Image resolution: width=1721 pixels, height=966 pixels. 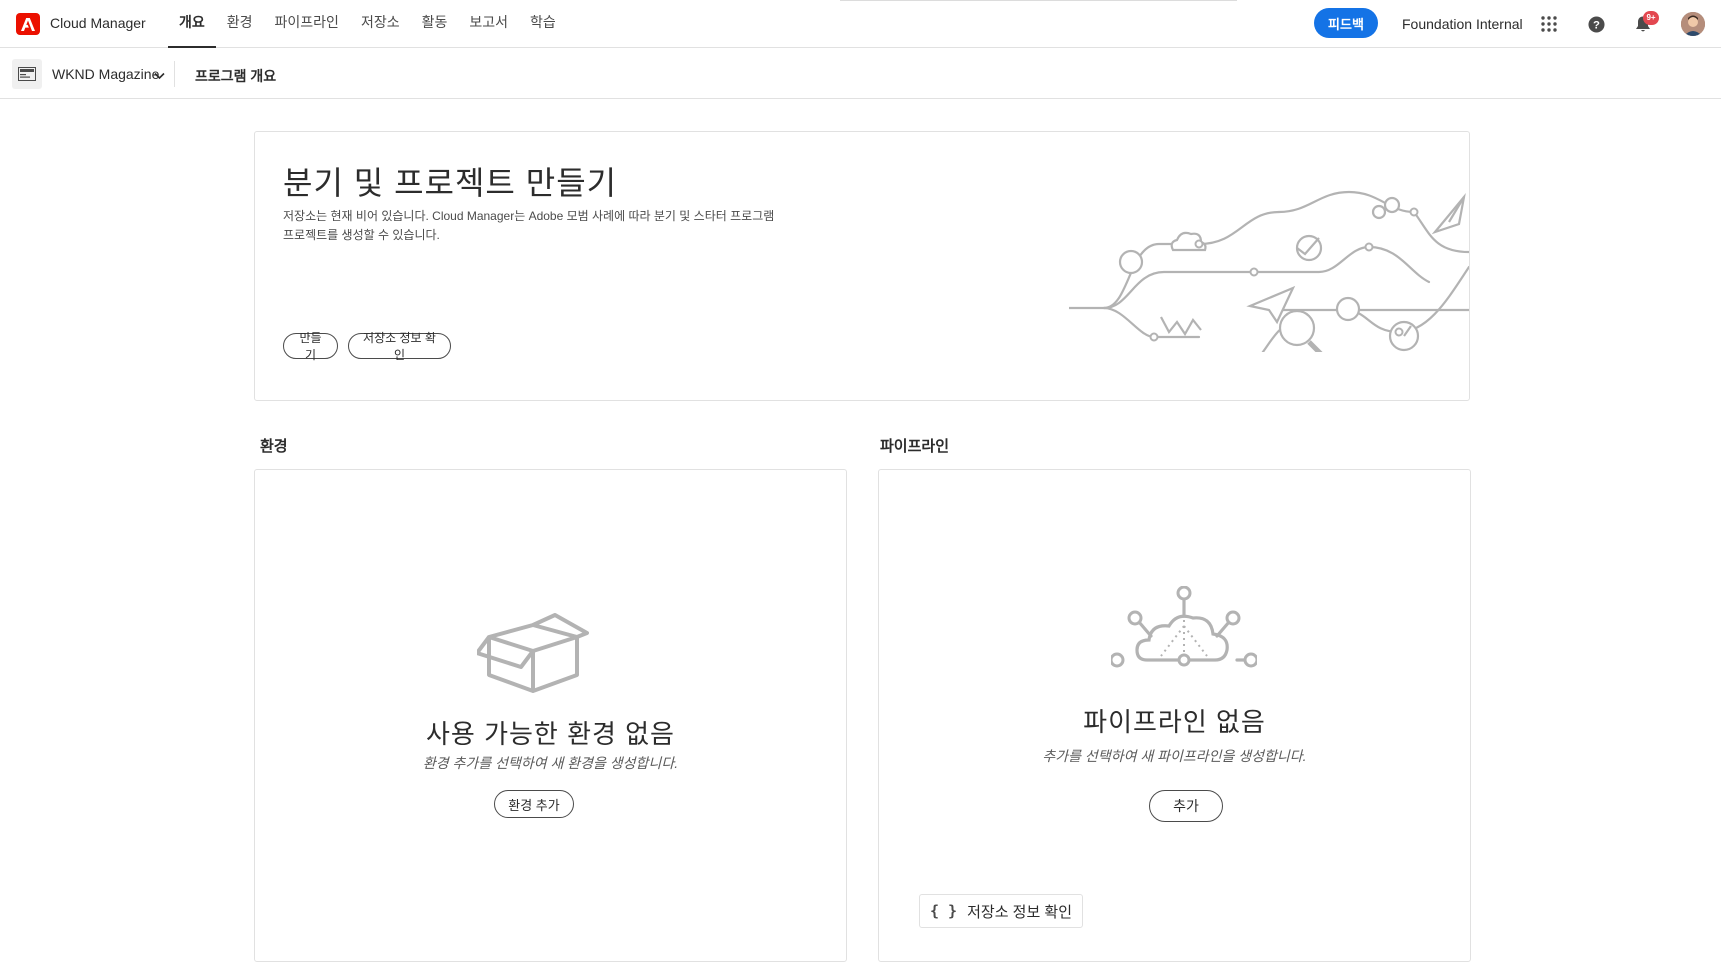 I want to click on org-switcher: Foundation Internal, so click(x=1462, y=24).